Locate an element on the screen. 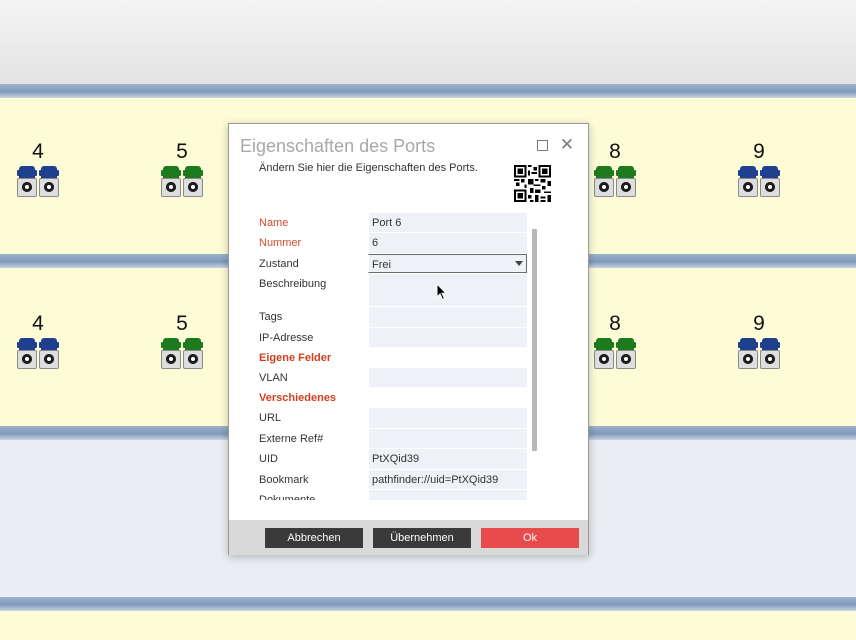 The height and width of the screenshot is (640, 856). property-row-dokumente: Dokumente is located at coordinates (390, 494).